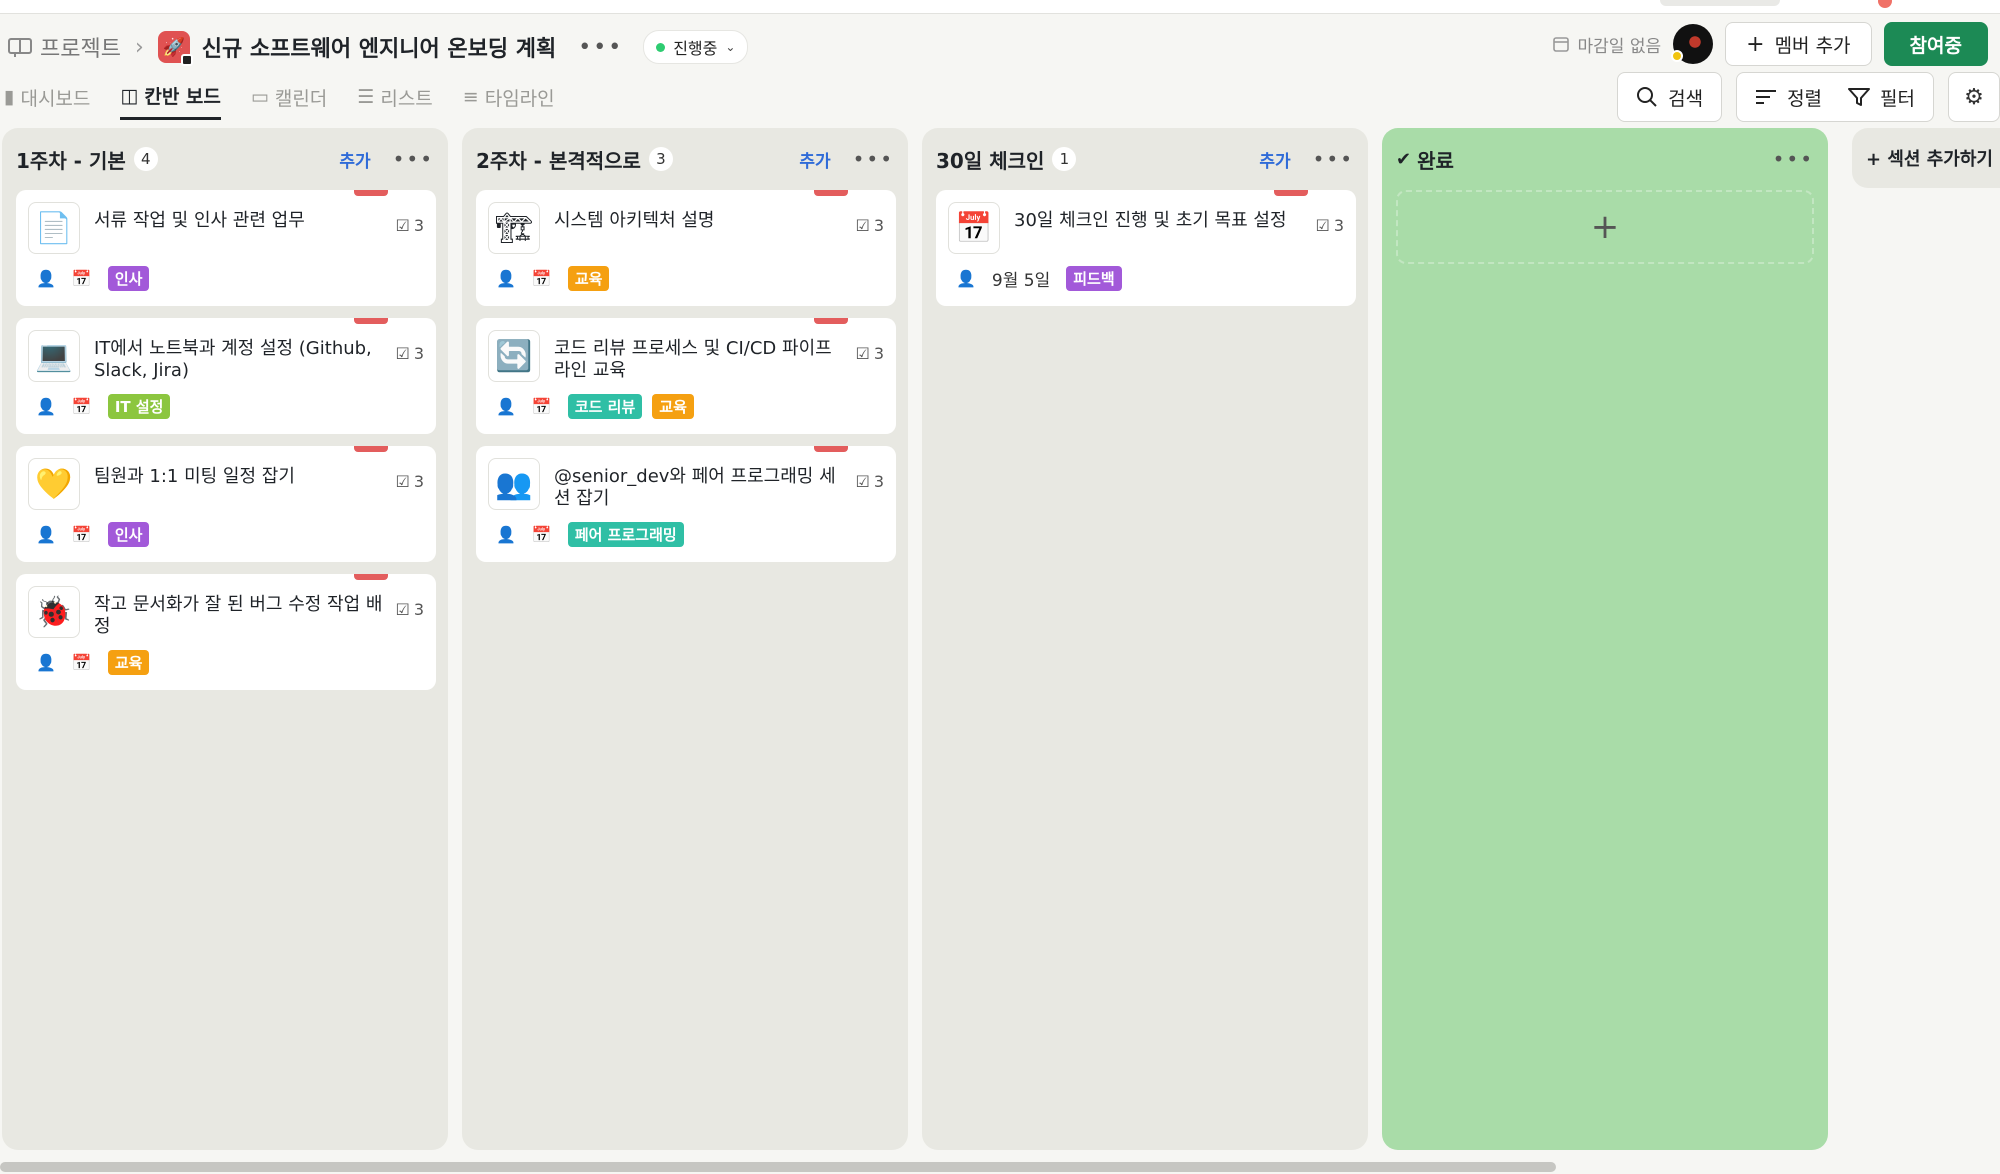 The width and height of the screenshot is (2000, 1174). Describe the element at coordinates (1605, 227) in the screenshot. I see `add-card-dropzone: +` at that location.